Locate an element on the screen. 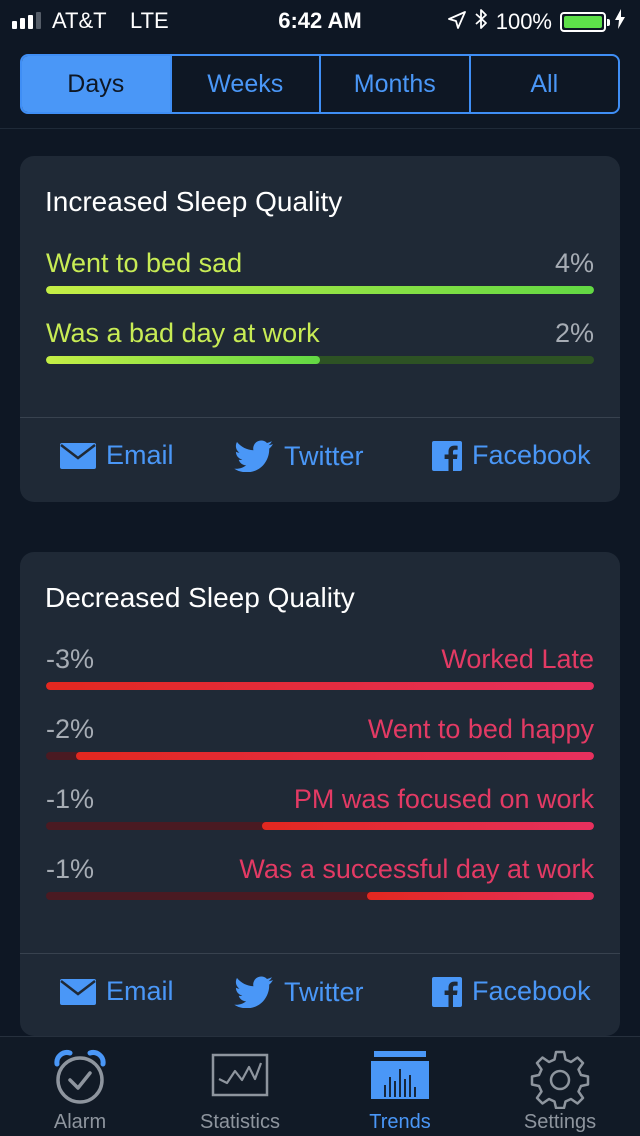  tab-trends: Trends is located at coordinates (400, 1086).